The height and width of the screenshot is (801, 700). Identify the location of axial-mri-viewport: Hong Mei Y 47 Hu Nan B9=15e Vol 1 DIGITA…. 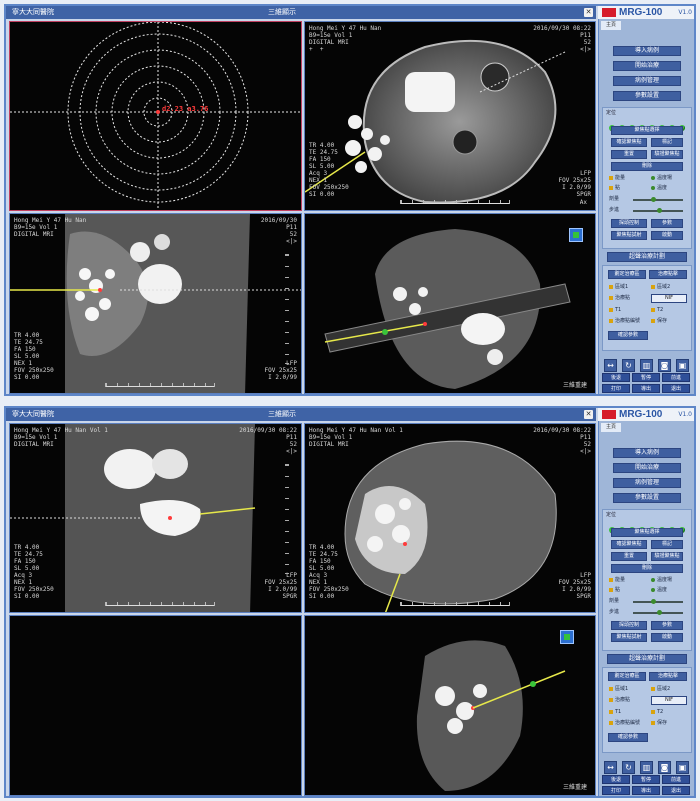
(450, 116).